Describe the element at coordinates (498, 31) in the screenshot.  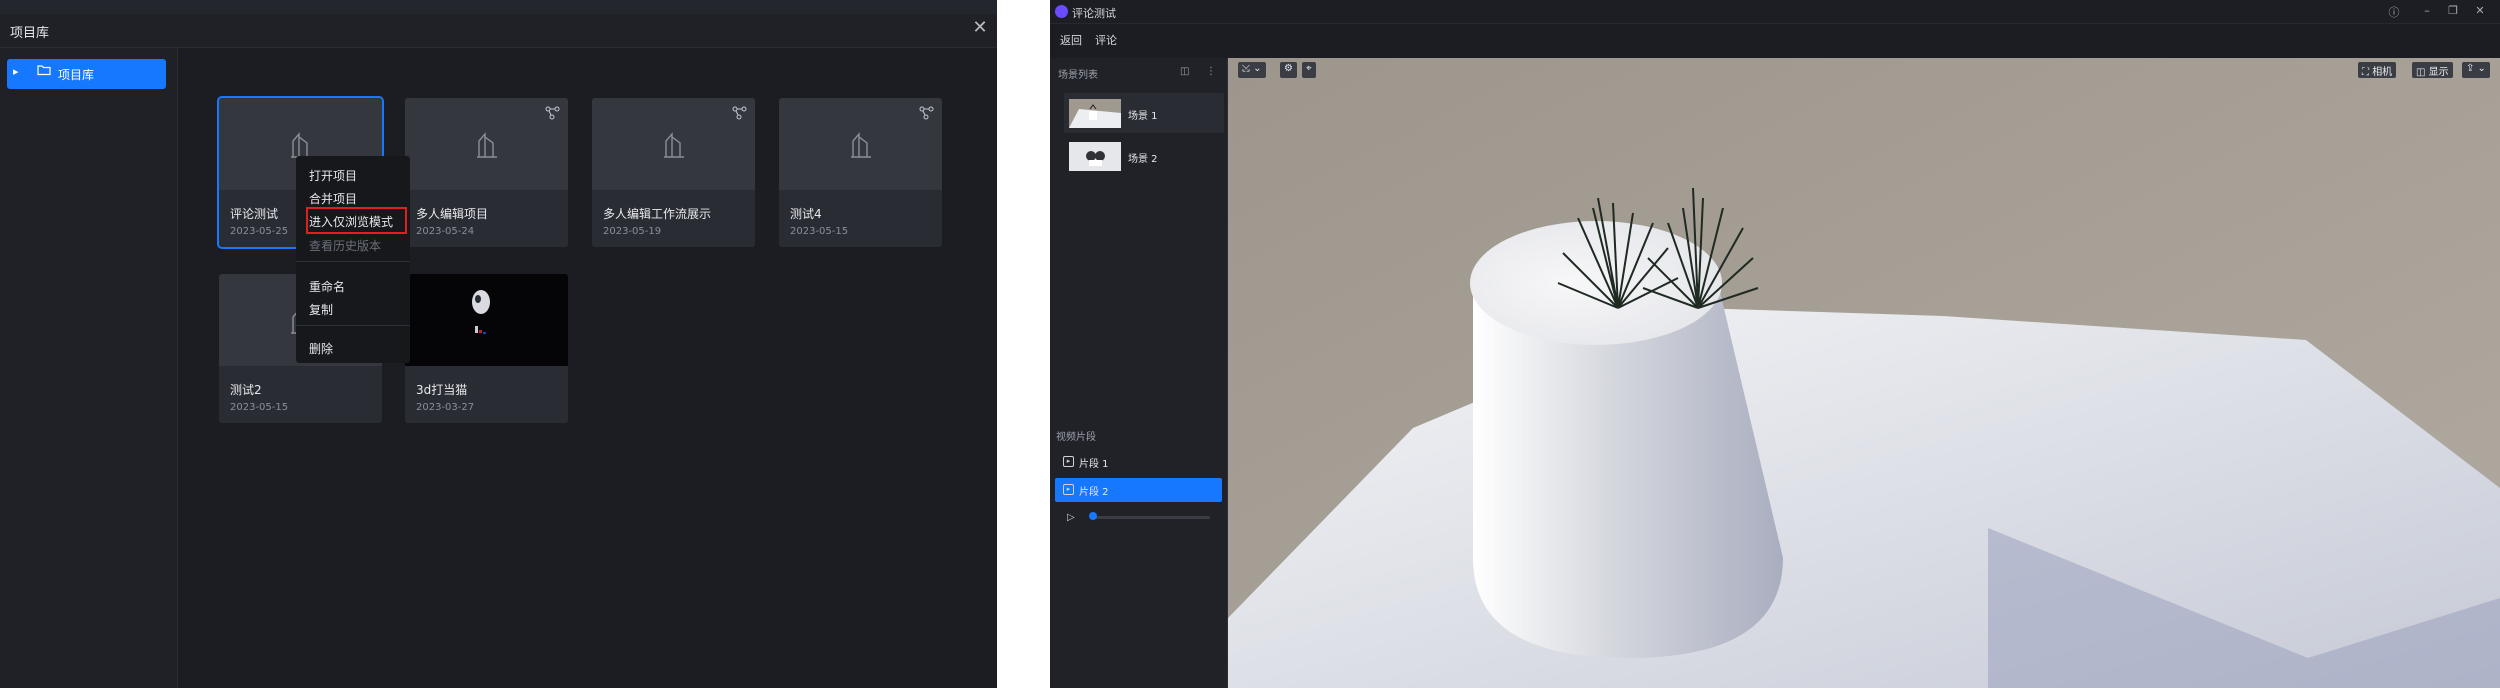
I see `project-library-header` at that location.